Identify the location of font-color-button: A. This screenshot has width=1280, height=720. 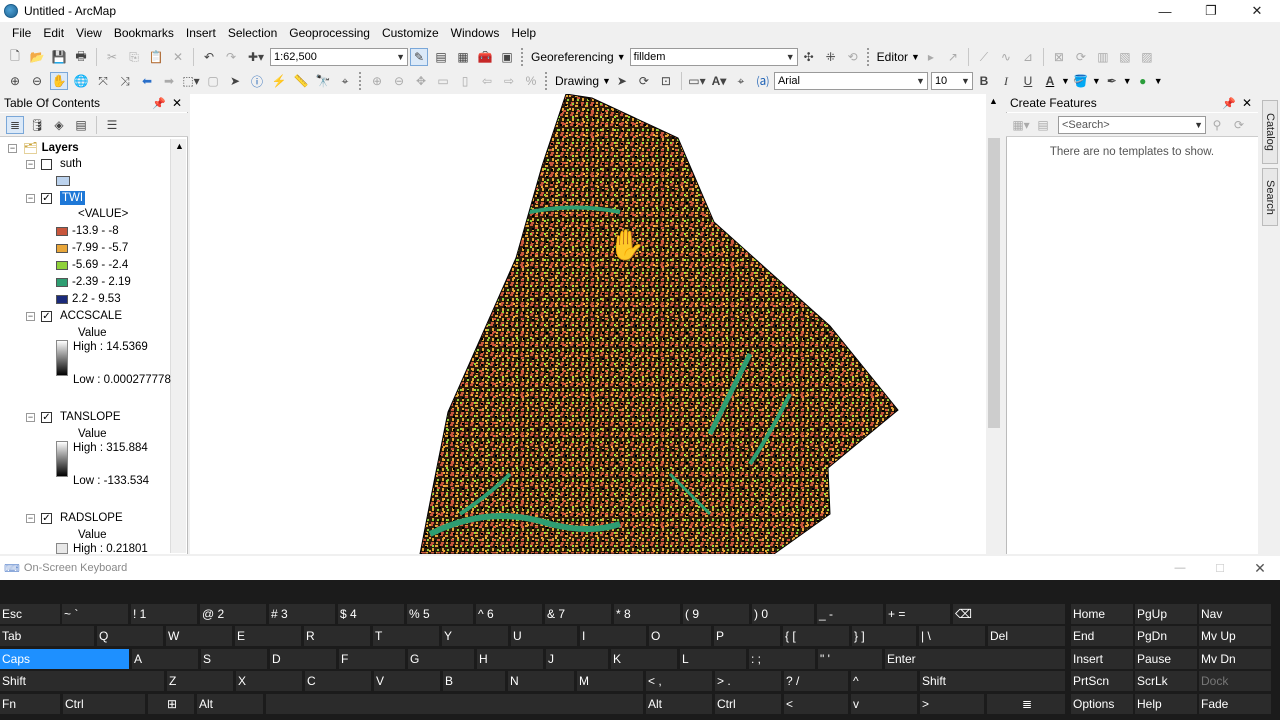
(1050, 81).